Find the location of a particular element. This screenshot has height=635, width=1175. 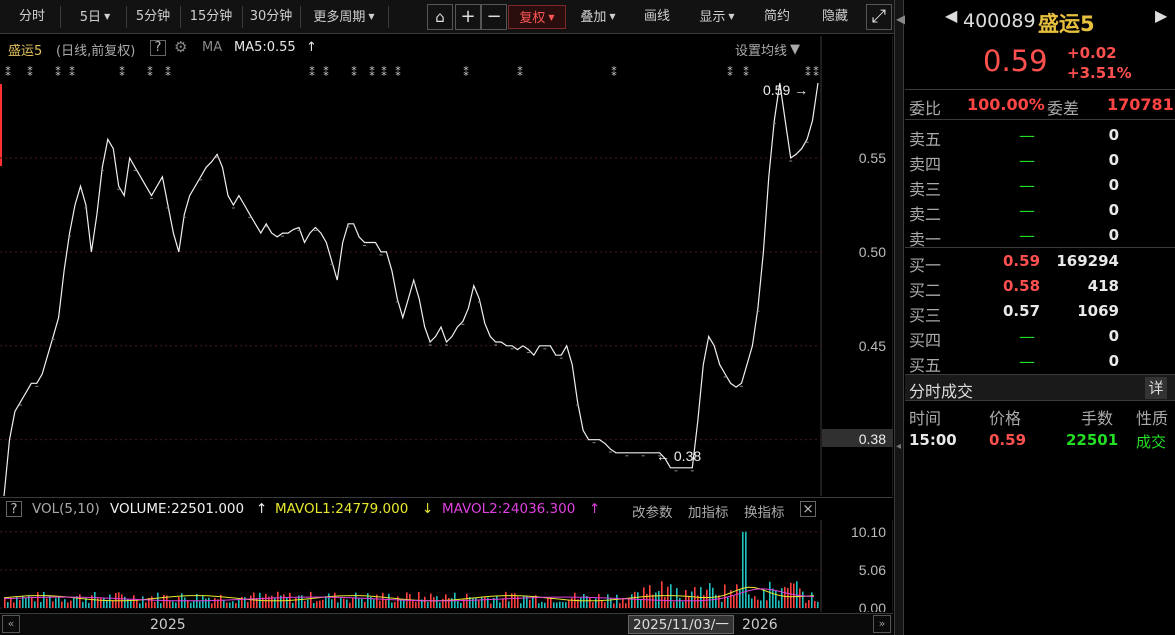

asks-level-row: 卖一 —0 is located at coordinates (1040, 236).